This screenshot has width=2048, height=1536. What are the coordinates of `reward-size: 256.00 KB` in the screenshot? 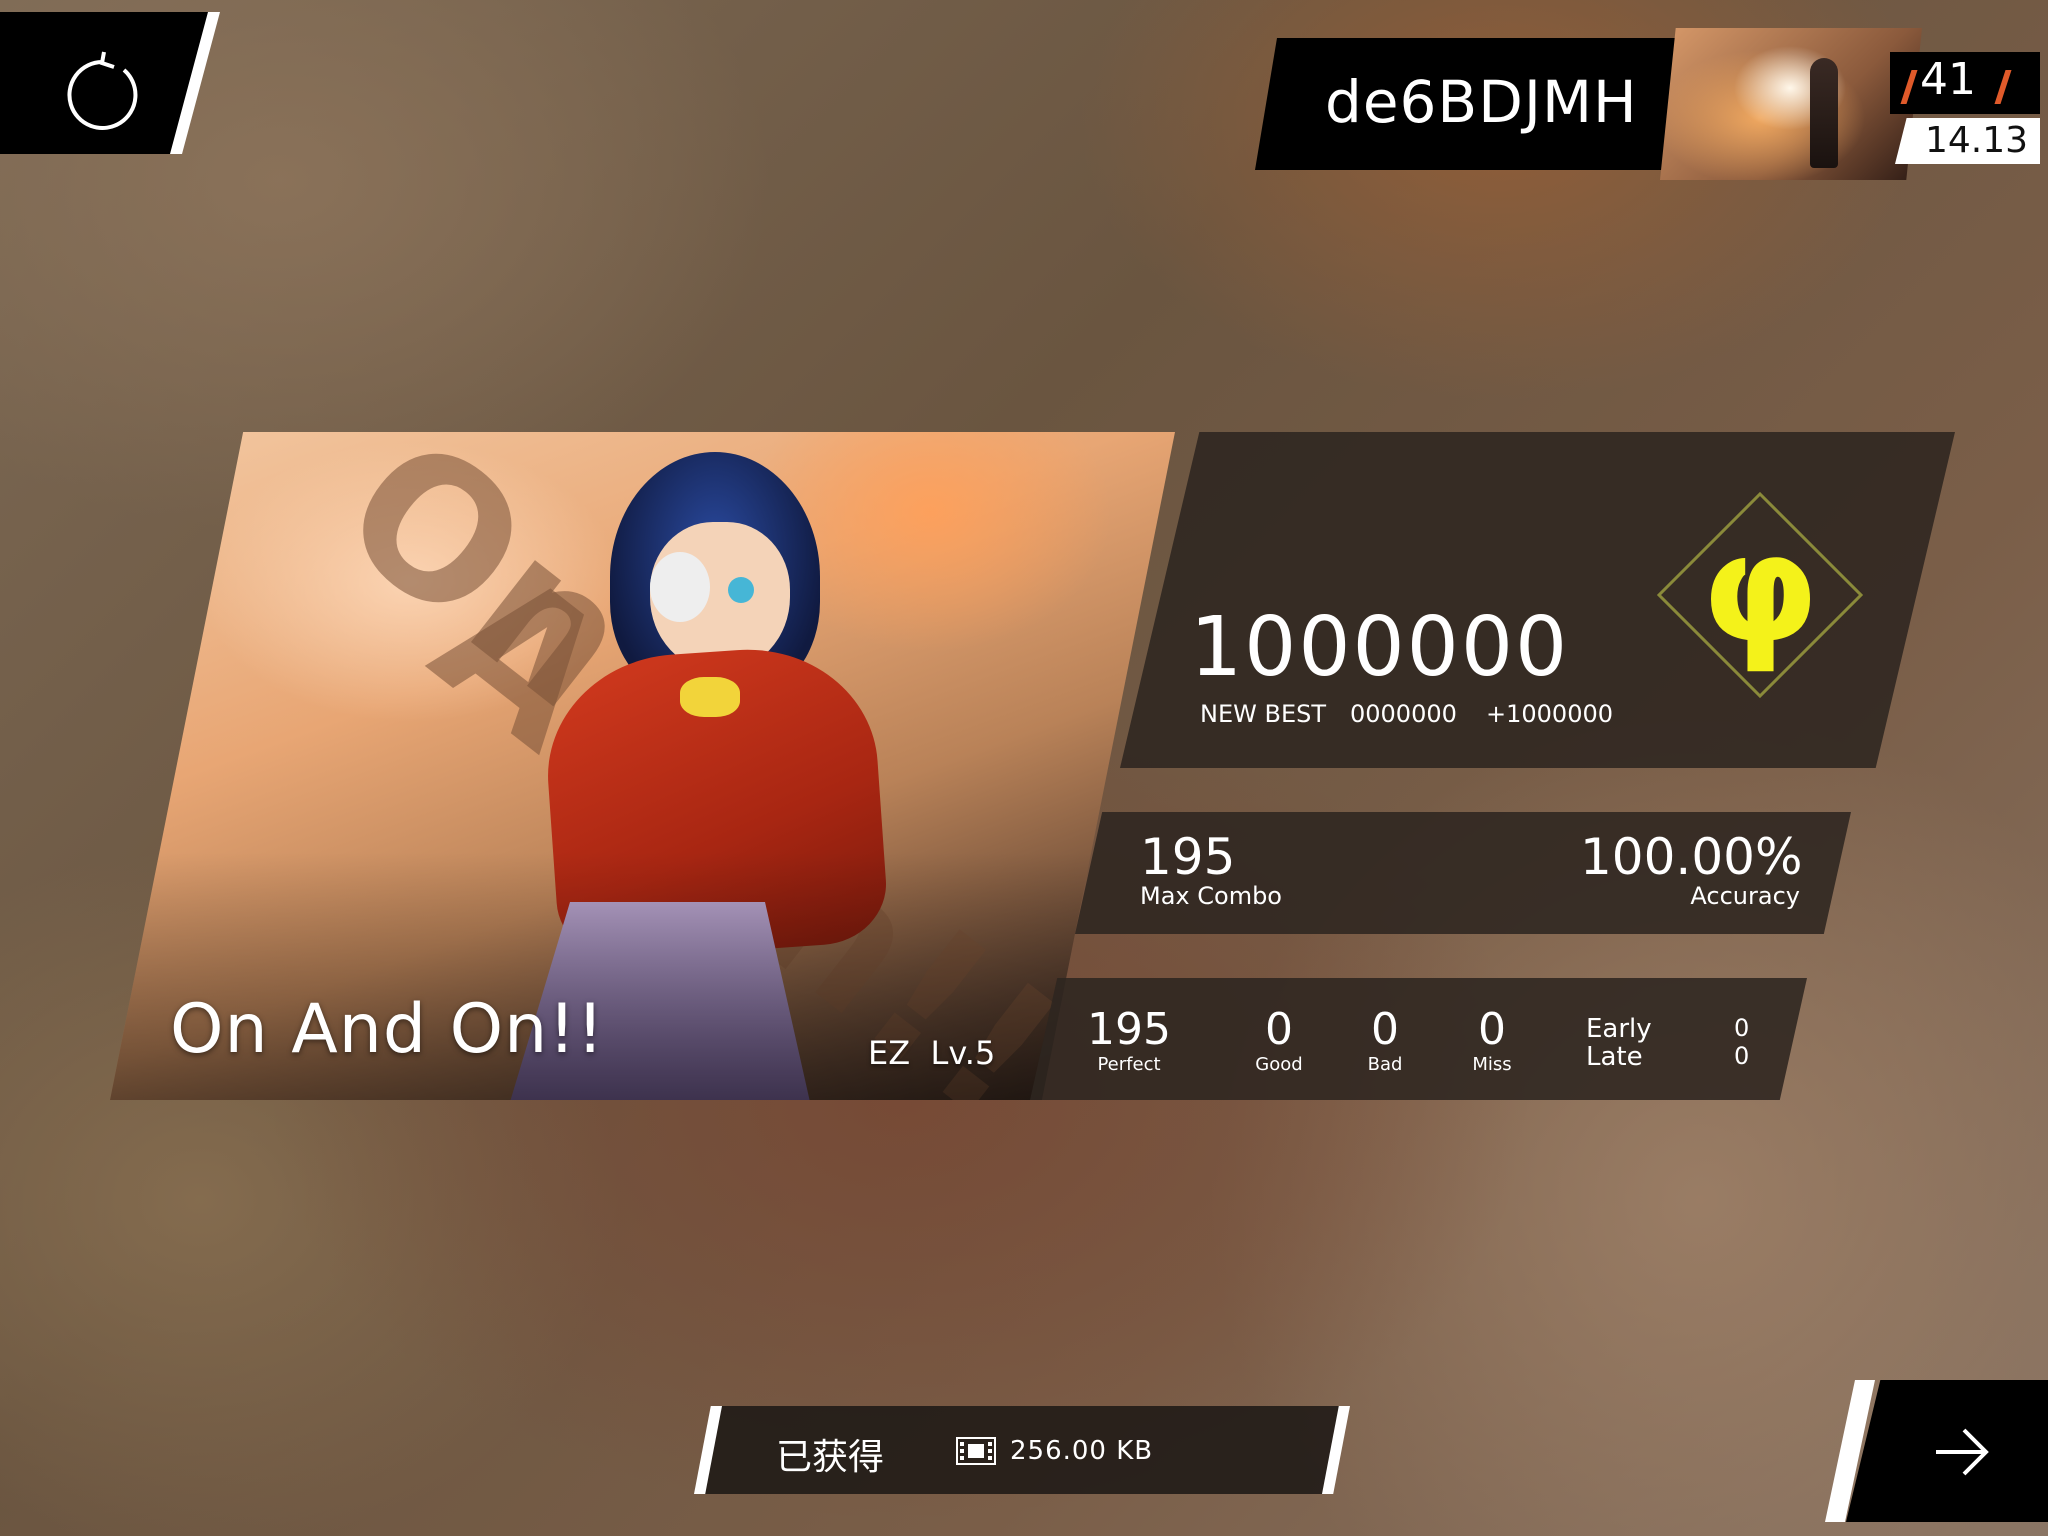 It's located at (1082, 1451).